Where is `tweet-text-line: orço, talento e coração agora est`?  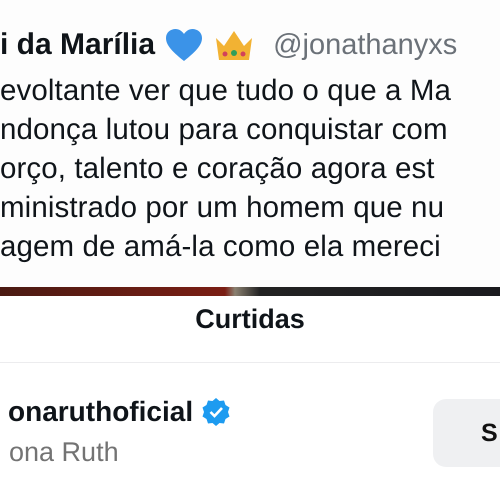 tweet-text-line: orço, talento e coração agora est is located at coordinates (218, 169).